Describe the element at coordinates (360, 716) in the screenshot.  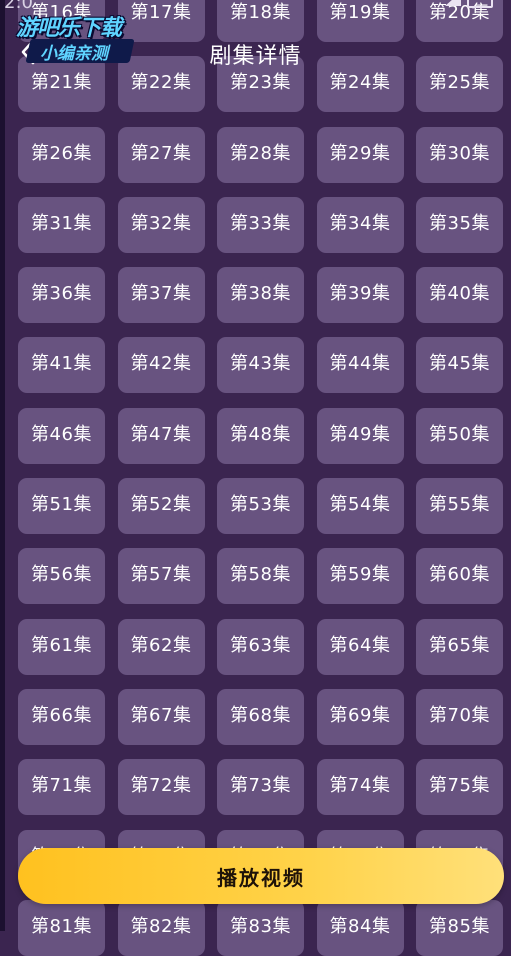
I see `episode-button: 第69集` at that location.